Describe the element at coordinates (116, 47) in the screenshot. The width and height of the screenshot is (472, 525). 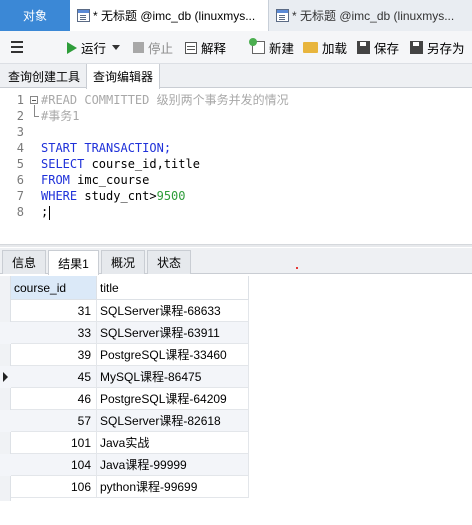
I see `chevron-down-icon` at that location.